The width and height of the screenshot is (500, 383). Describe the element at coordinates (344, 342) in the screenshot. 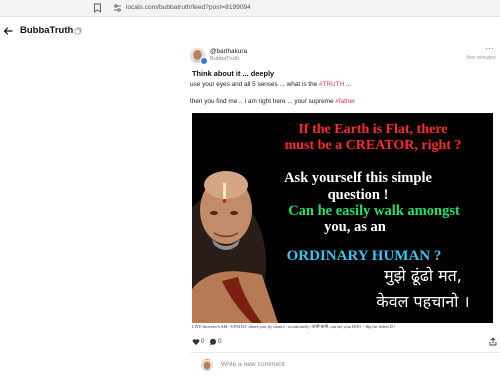

I see `post-actions: 0 0` at that location.